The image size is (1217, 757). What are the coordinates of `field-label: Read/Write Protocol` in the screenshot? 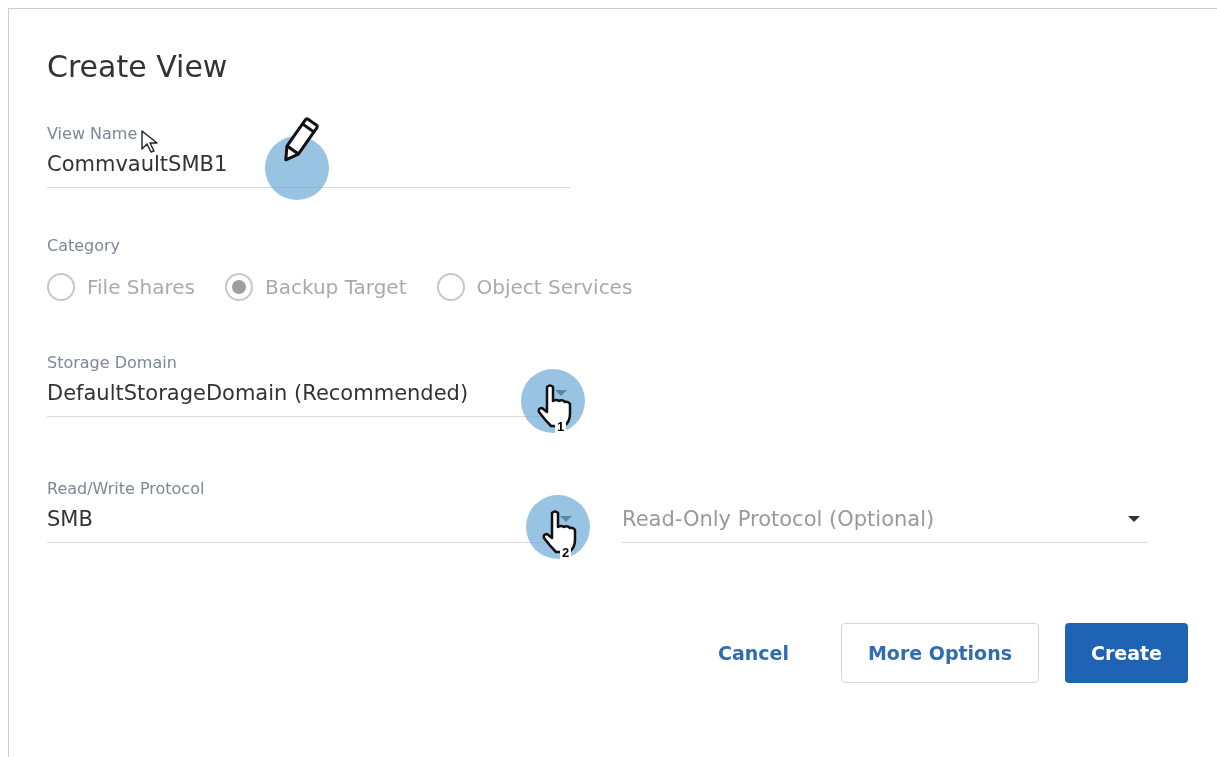 It's located at (126, 488).